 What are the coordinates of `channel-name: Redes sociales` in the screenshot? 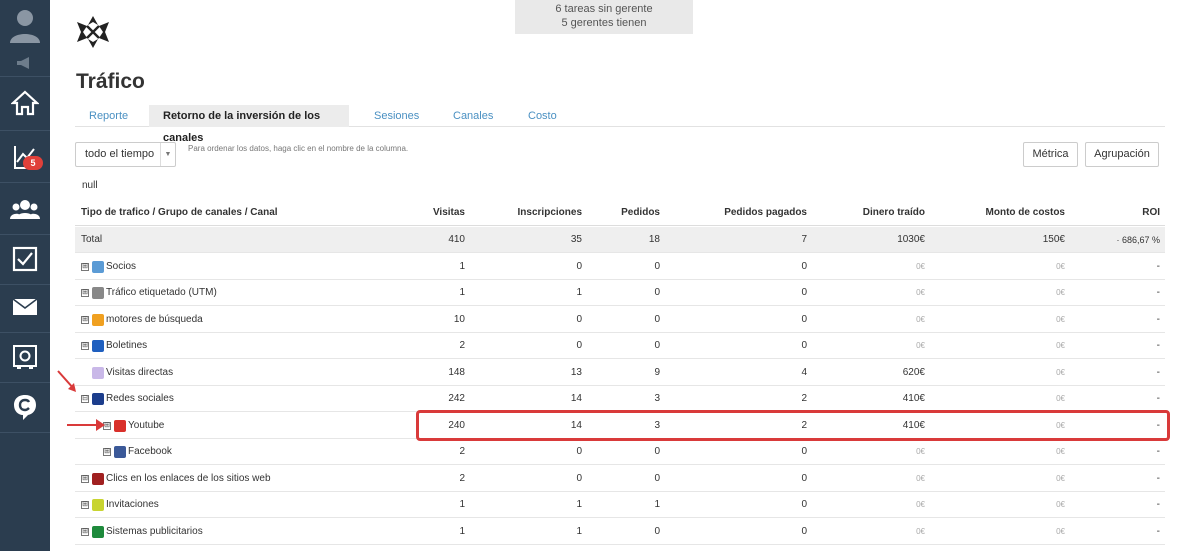 It's located at (140, 398).